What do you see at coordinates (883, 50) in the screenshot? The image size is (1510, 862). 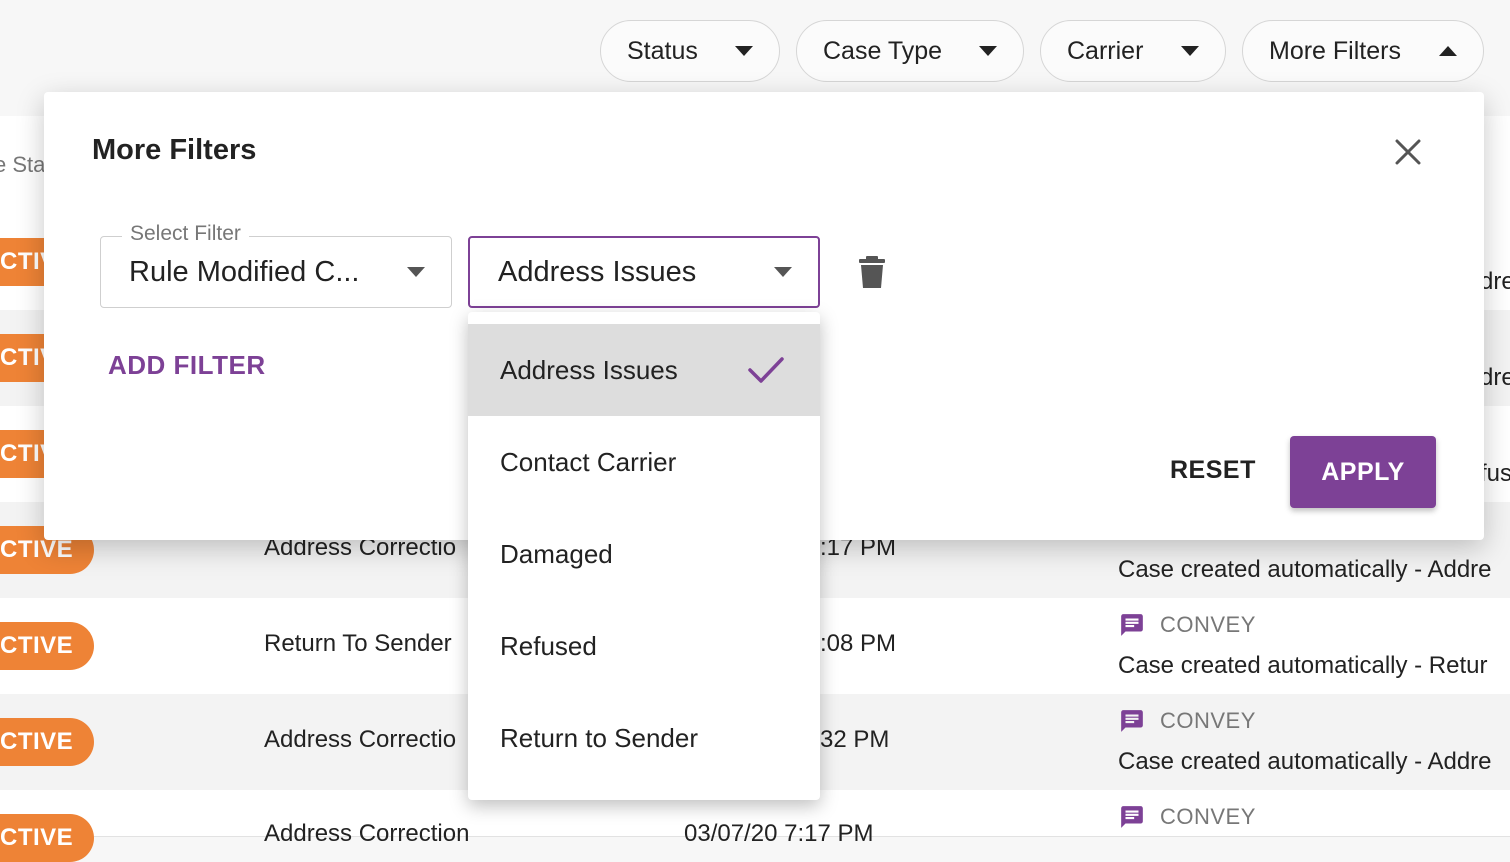 I see `case-type-filter-label: Case Type` at bounding box center [883, 50].